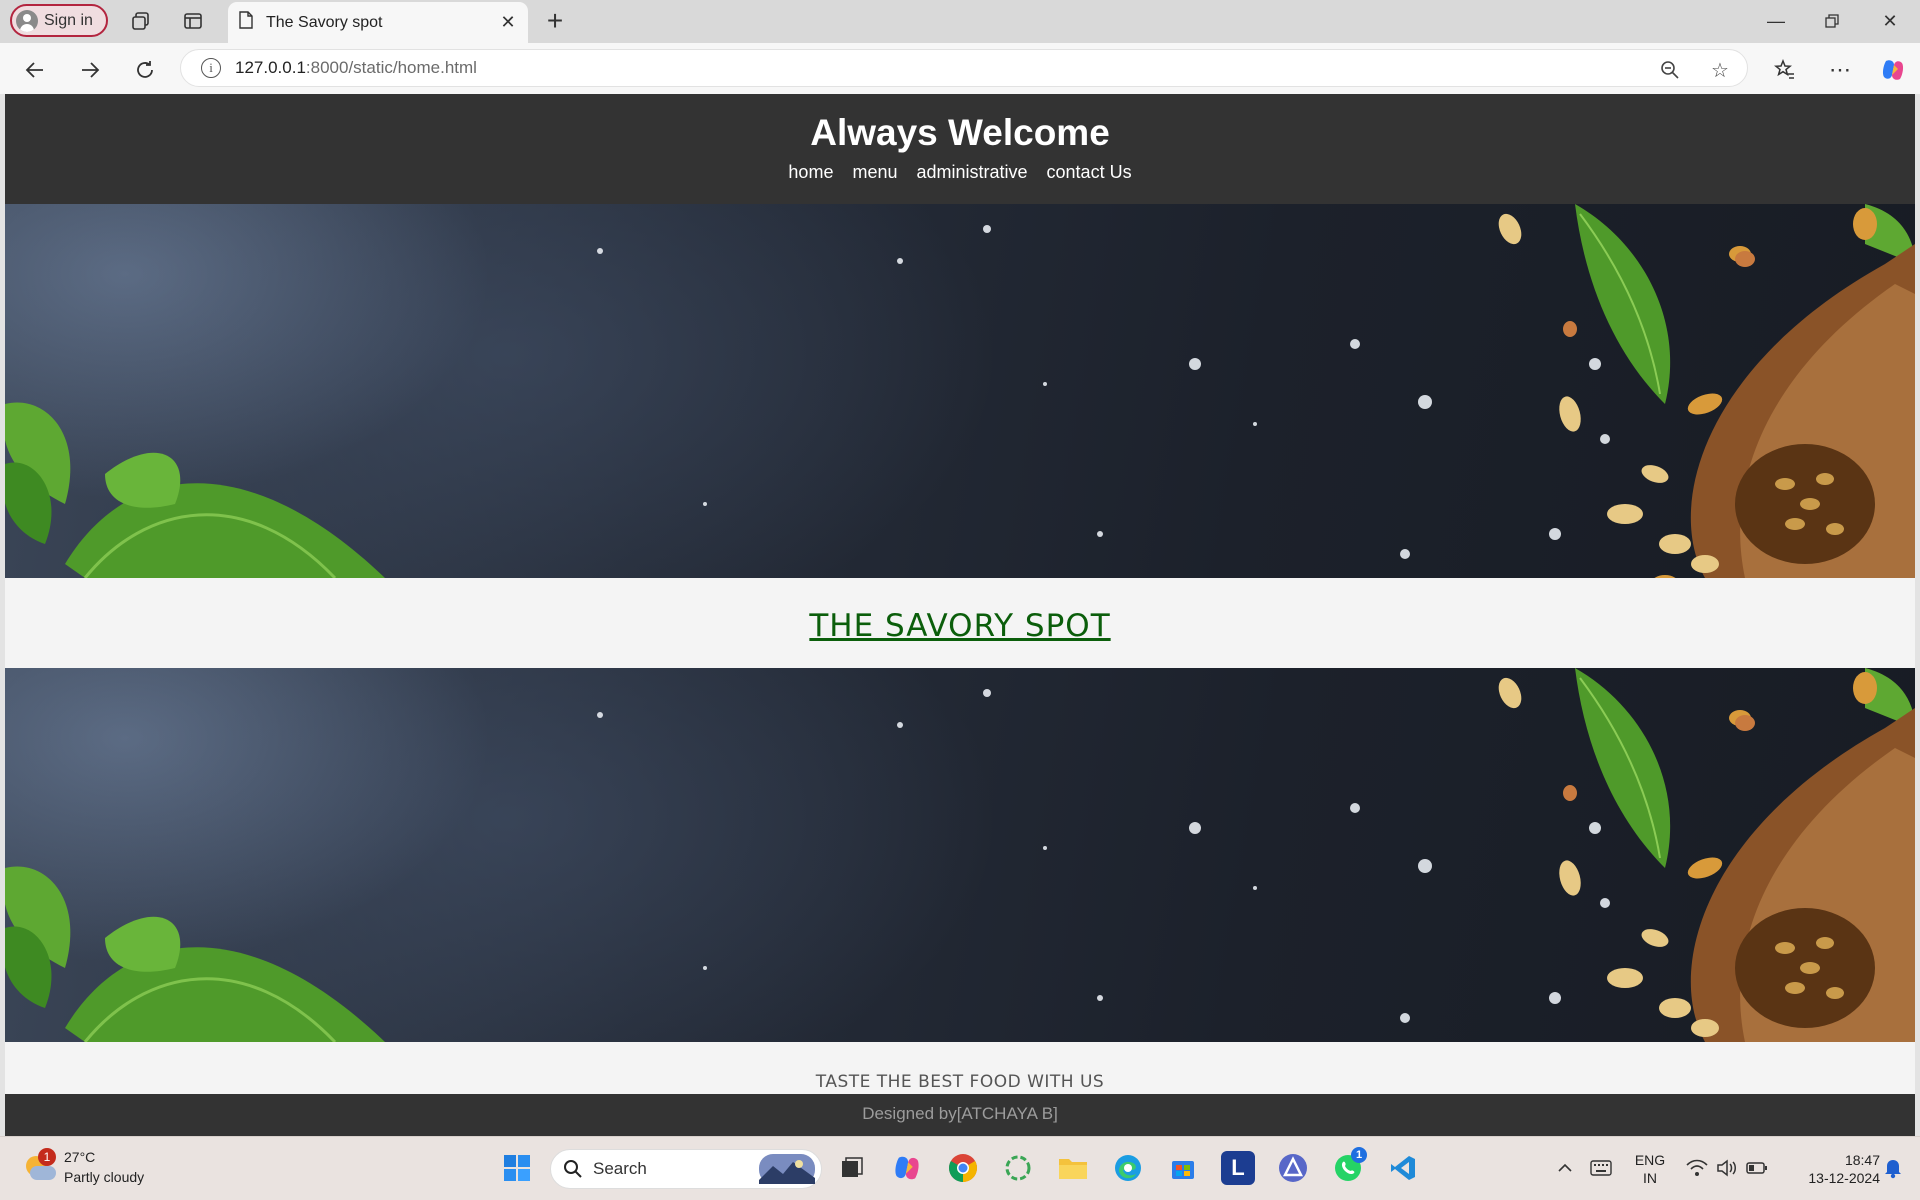 This screenshot has width=1920, height=1200. I want to click on sign-in-label: Sign in, so click(68, 20).